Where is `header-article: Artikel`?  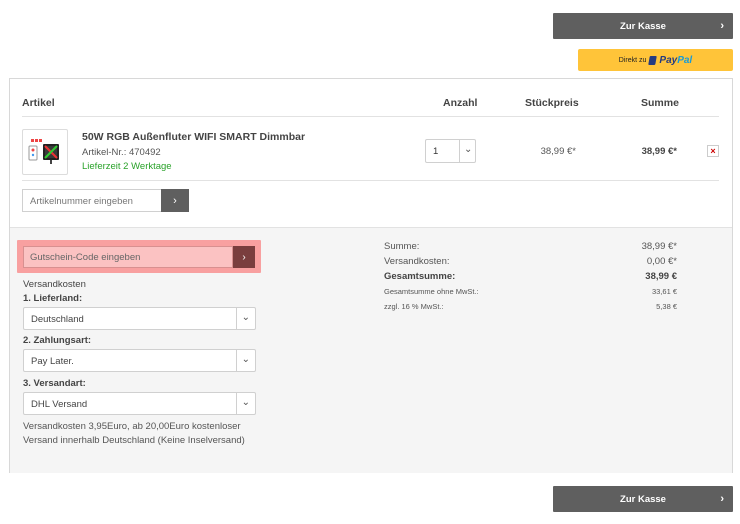 header-article: Artikel is located at coordinates (38, 103).